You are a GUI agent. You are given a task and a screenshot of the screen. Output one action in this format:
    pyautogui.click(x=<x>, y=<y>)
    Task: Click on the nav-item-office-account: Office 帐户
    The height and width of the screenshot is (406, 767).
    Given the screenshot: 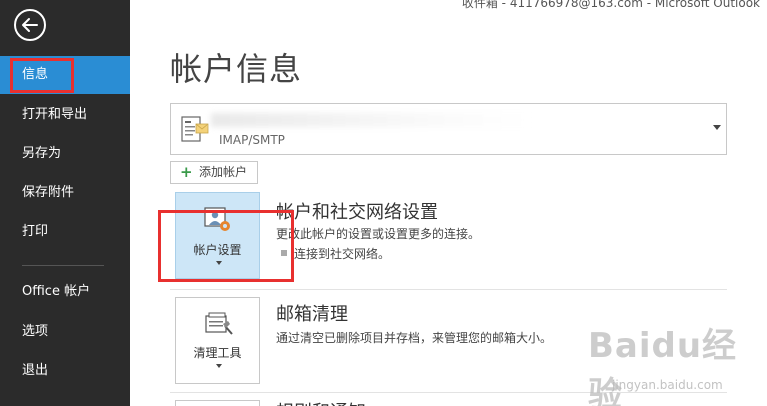 What is the action you would take?
    pyautogui.click(x=65, y=292)
    